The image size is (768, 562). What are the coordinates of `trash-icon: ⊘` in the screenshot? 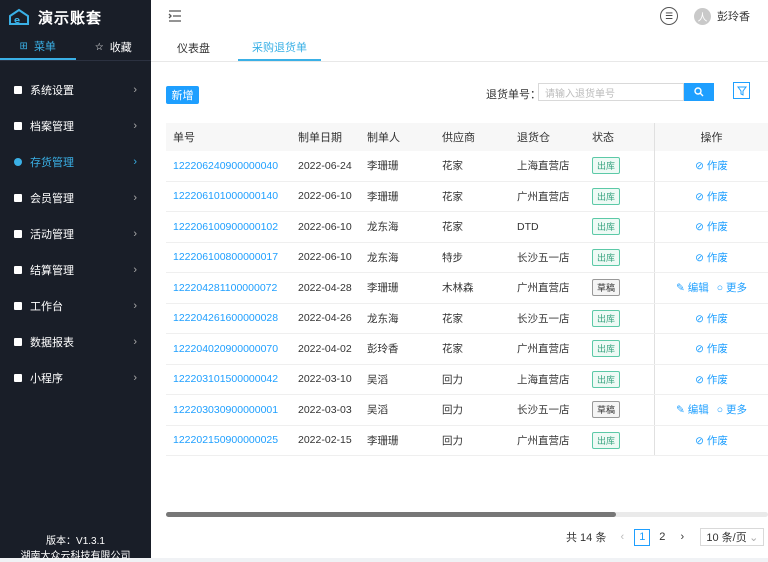 It's located at (699, 440).